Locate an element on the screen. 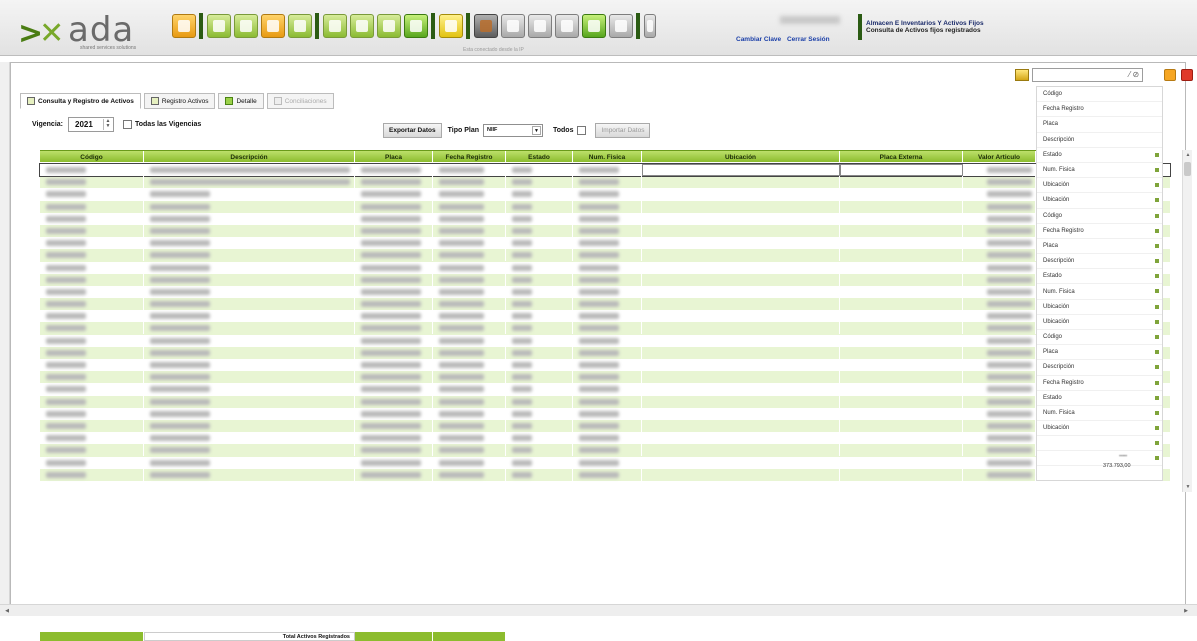  col-valor-articulo: Valor Articulo is located at coordinates (999, 157).